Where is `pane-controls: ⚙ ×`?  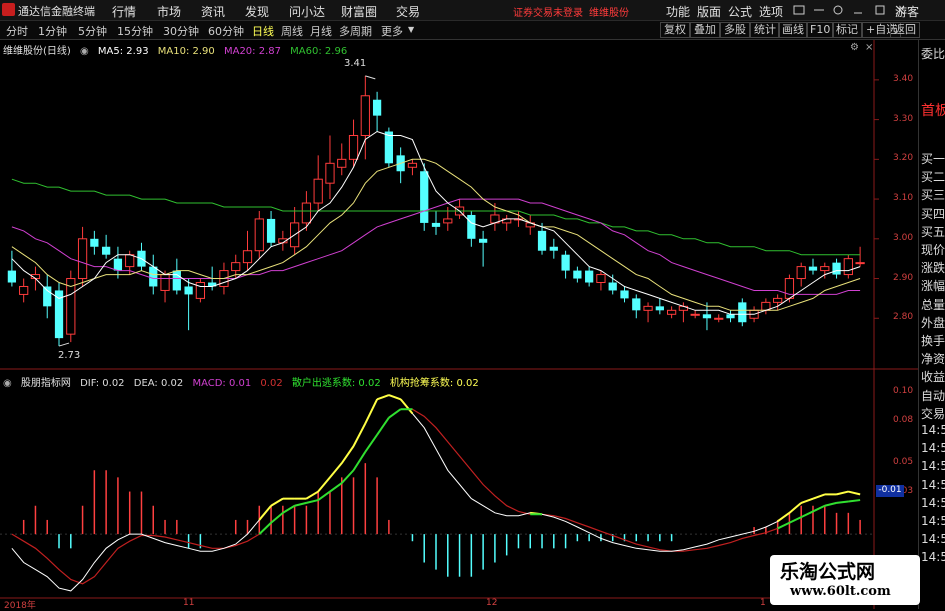 pane-controls: ⚙ × is located at coordinates (864, 47).